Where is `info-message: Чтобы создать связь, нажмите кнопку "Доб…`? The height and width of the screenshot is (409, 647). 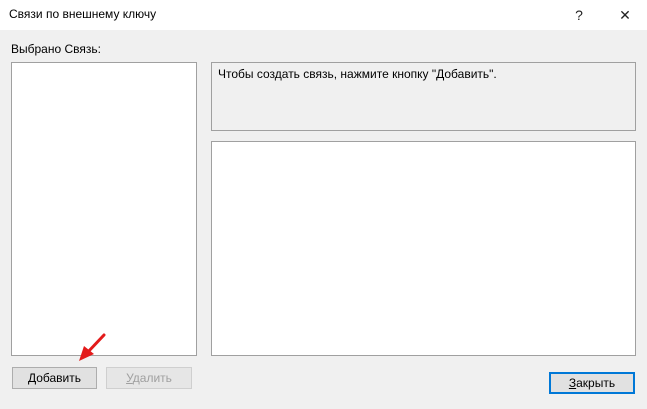 info-message: Чтобы создать связь, нажмите кнопку "Доб… is located at coordinates (357, 74).